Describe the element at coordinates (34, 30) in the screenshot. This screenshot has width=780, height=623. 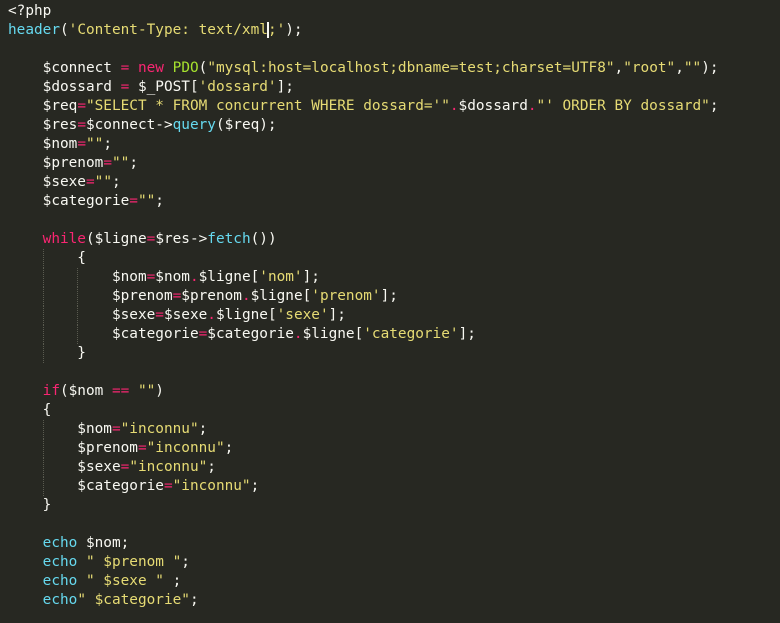
I see `code-token: header` at that location.